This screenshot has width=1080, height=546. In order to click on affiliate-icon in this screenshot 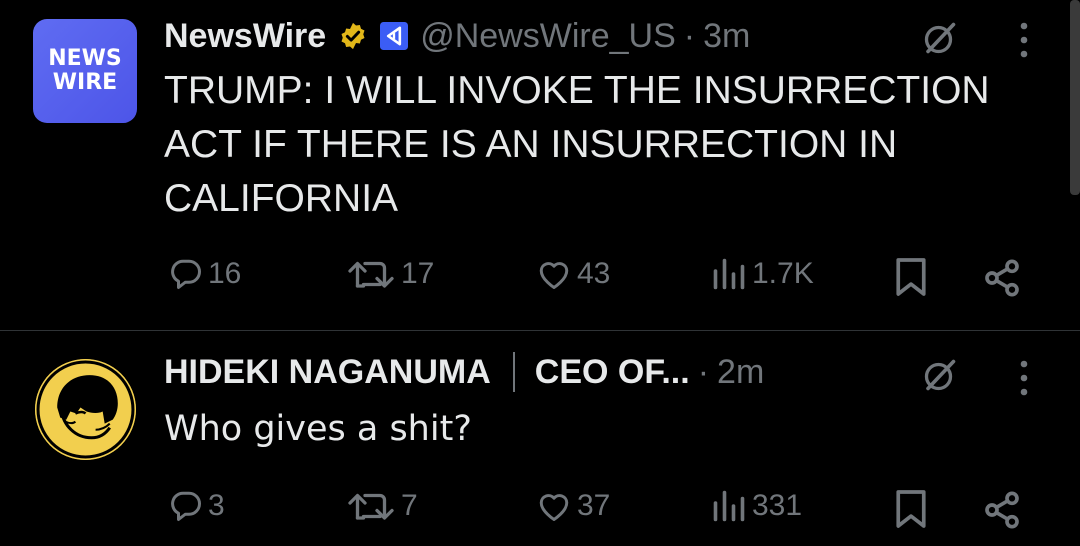, I will do `click(394, 36)`.